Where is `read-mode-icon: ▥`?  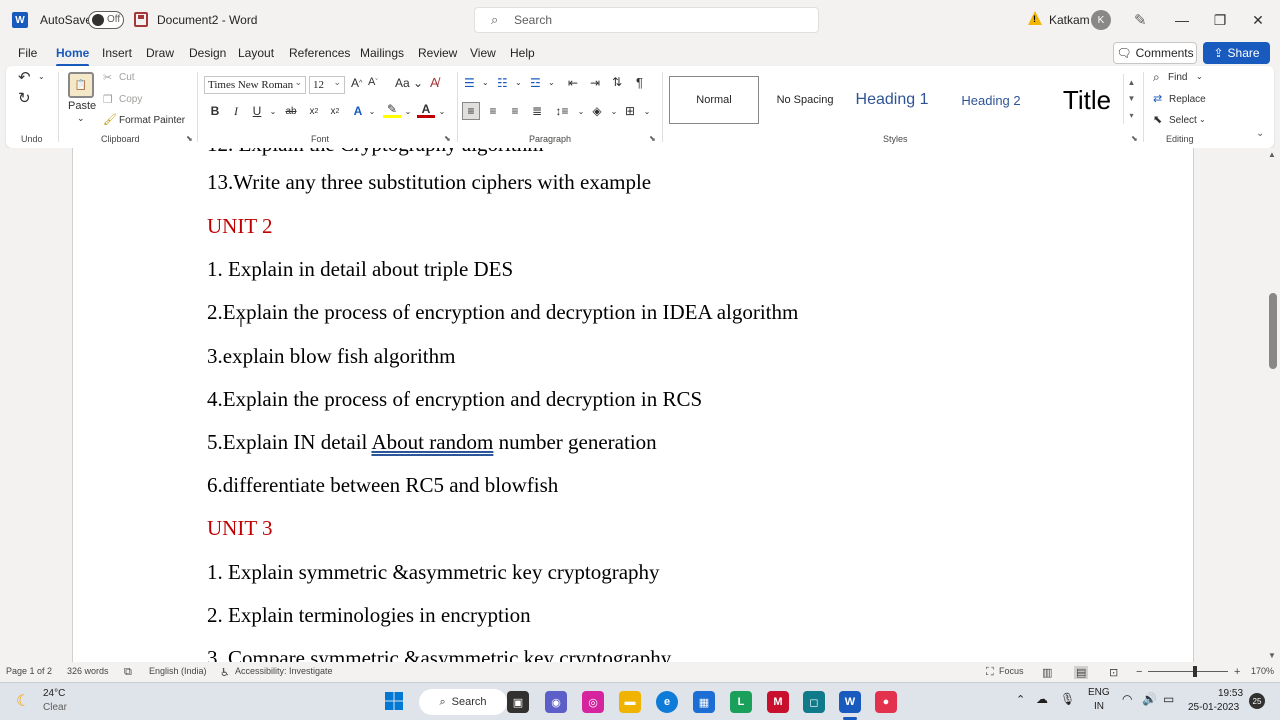 read-mode-icon: ▥ is located at coordinates (1047, 672).